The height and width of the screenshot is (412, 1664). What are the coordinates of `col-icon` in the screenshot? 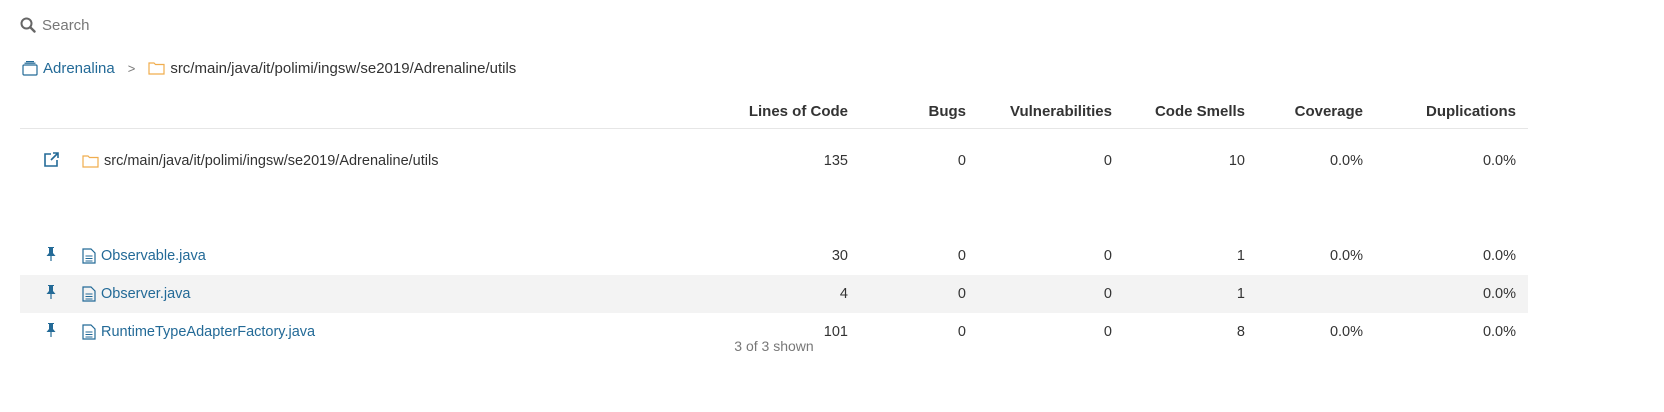 It's located at (51, 111).